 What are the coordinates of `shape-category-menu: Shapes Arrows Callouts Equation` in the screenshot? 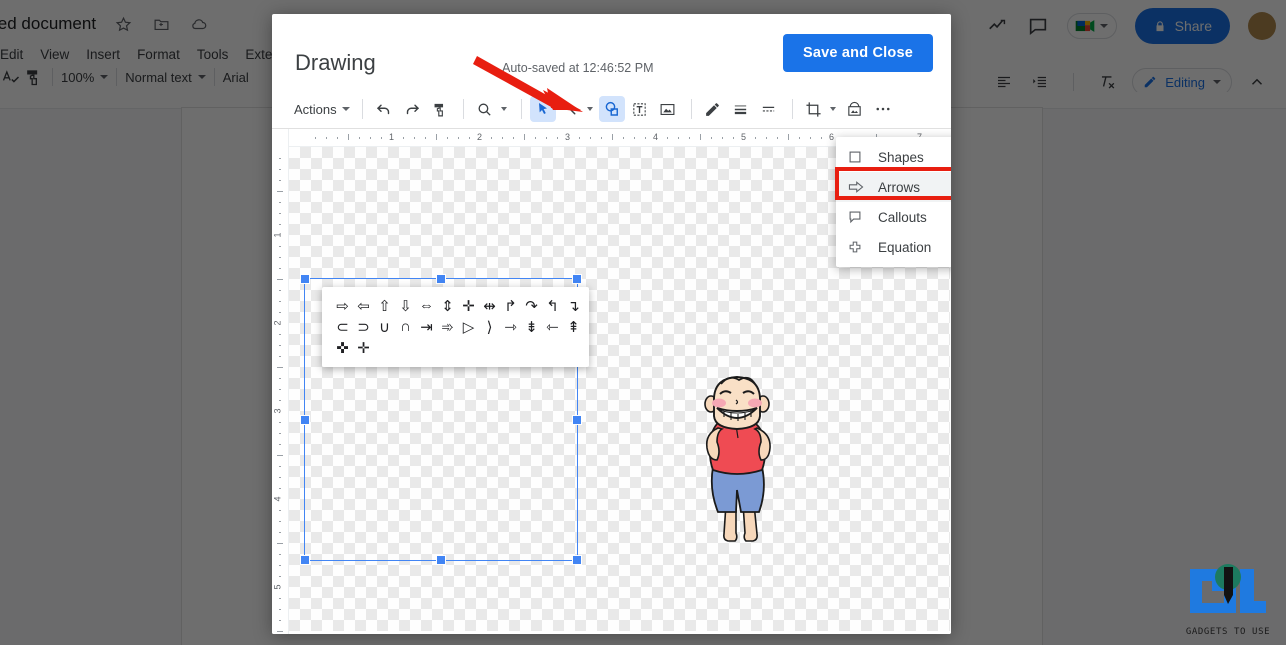 It's located at (893, 202).